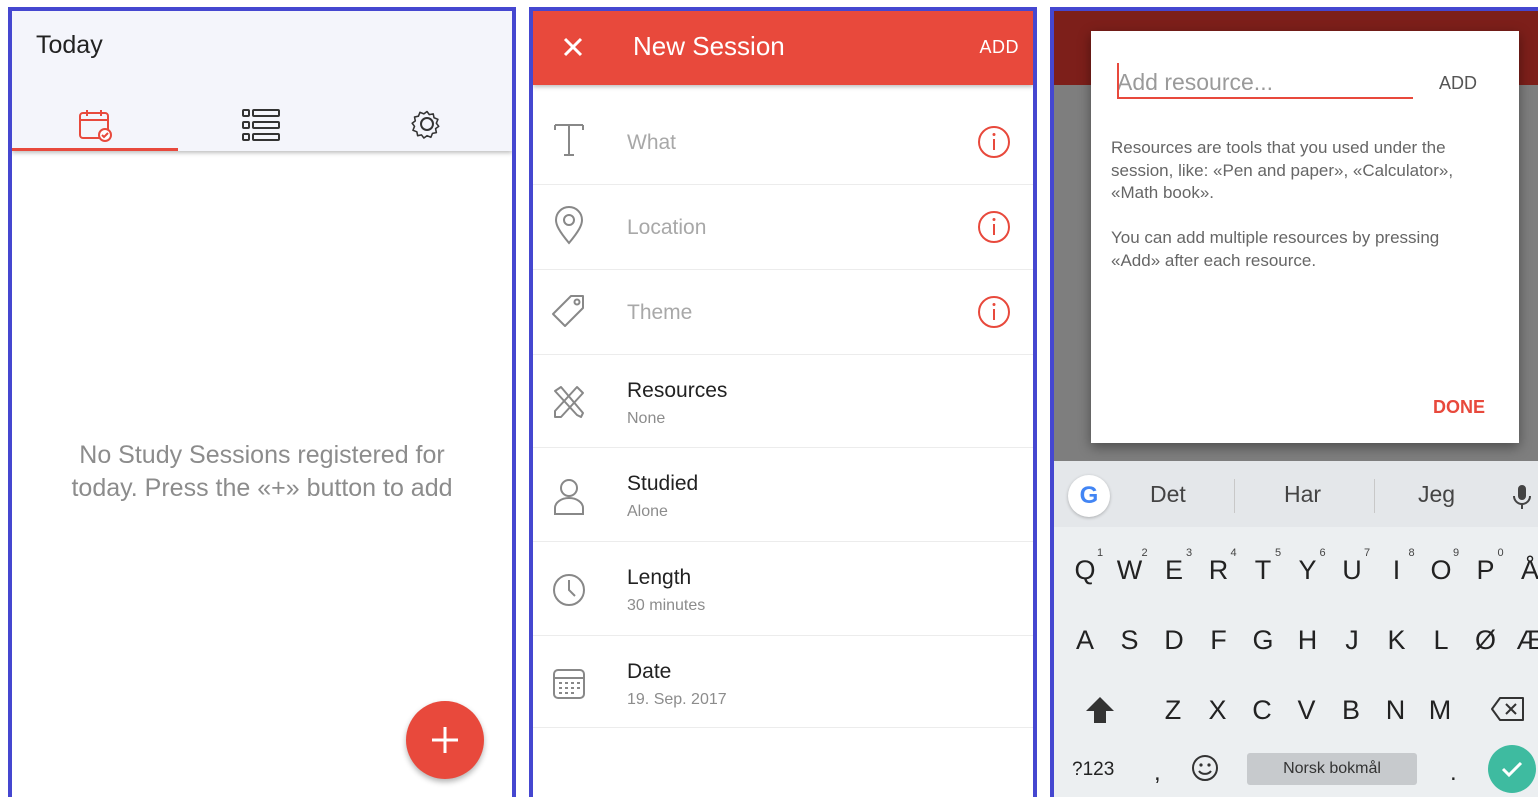 This screenshot has height=797, width=1538. What do you see at coordinates (261, 119) in the screenshot?
I see `tab-list` at bounding box center [261, 119].